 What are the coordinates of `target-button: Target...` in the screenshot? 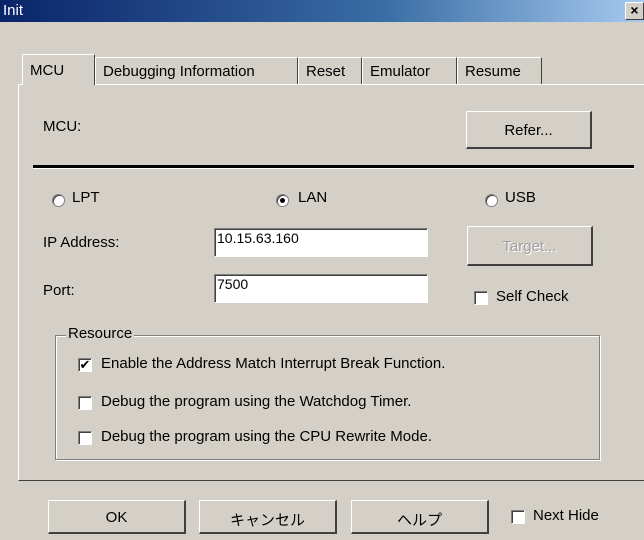 It's located at (530, 246).